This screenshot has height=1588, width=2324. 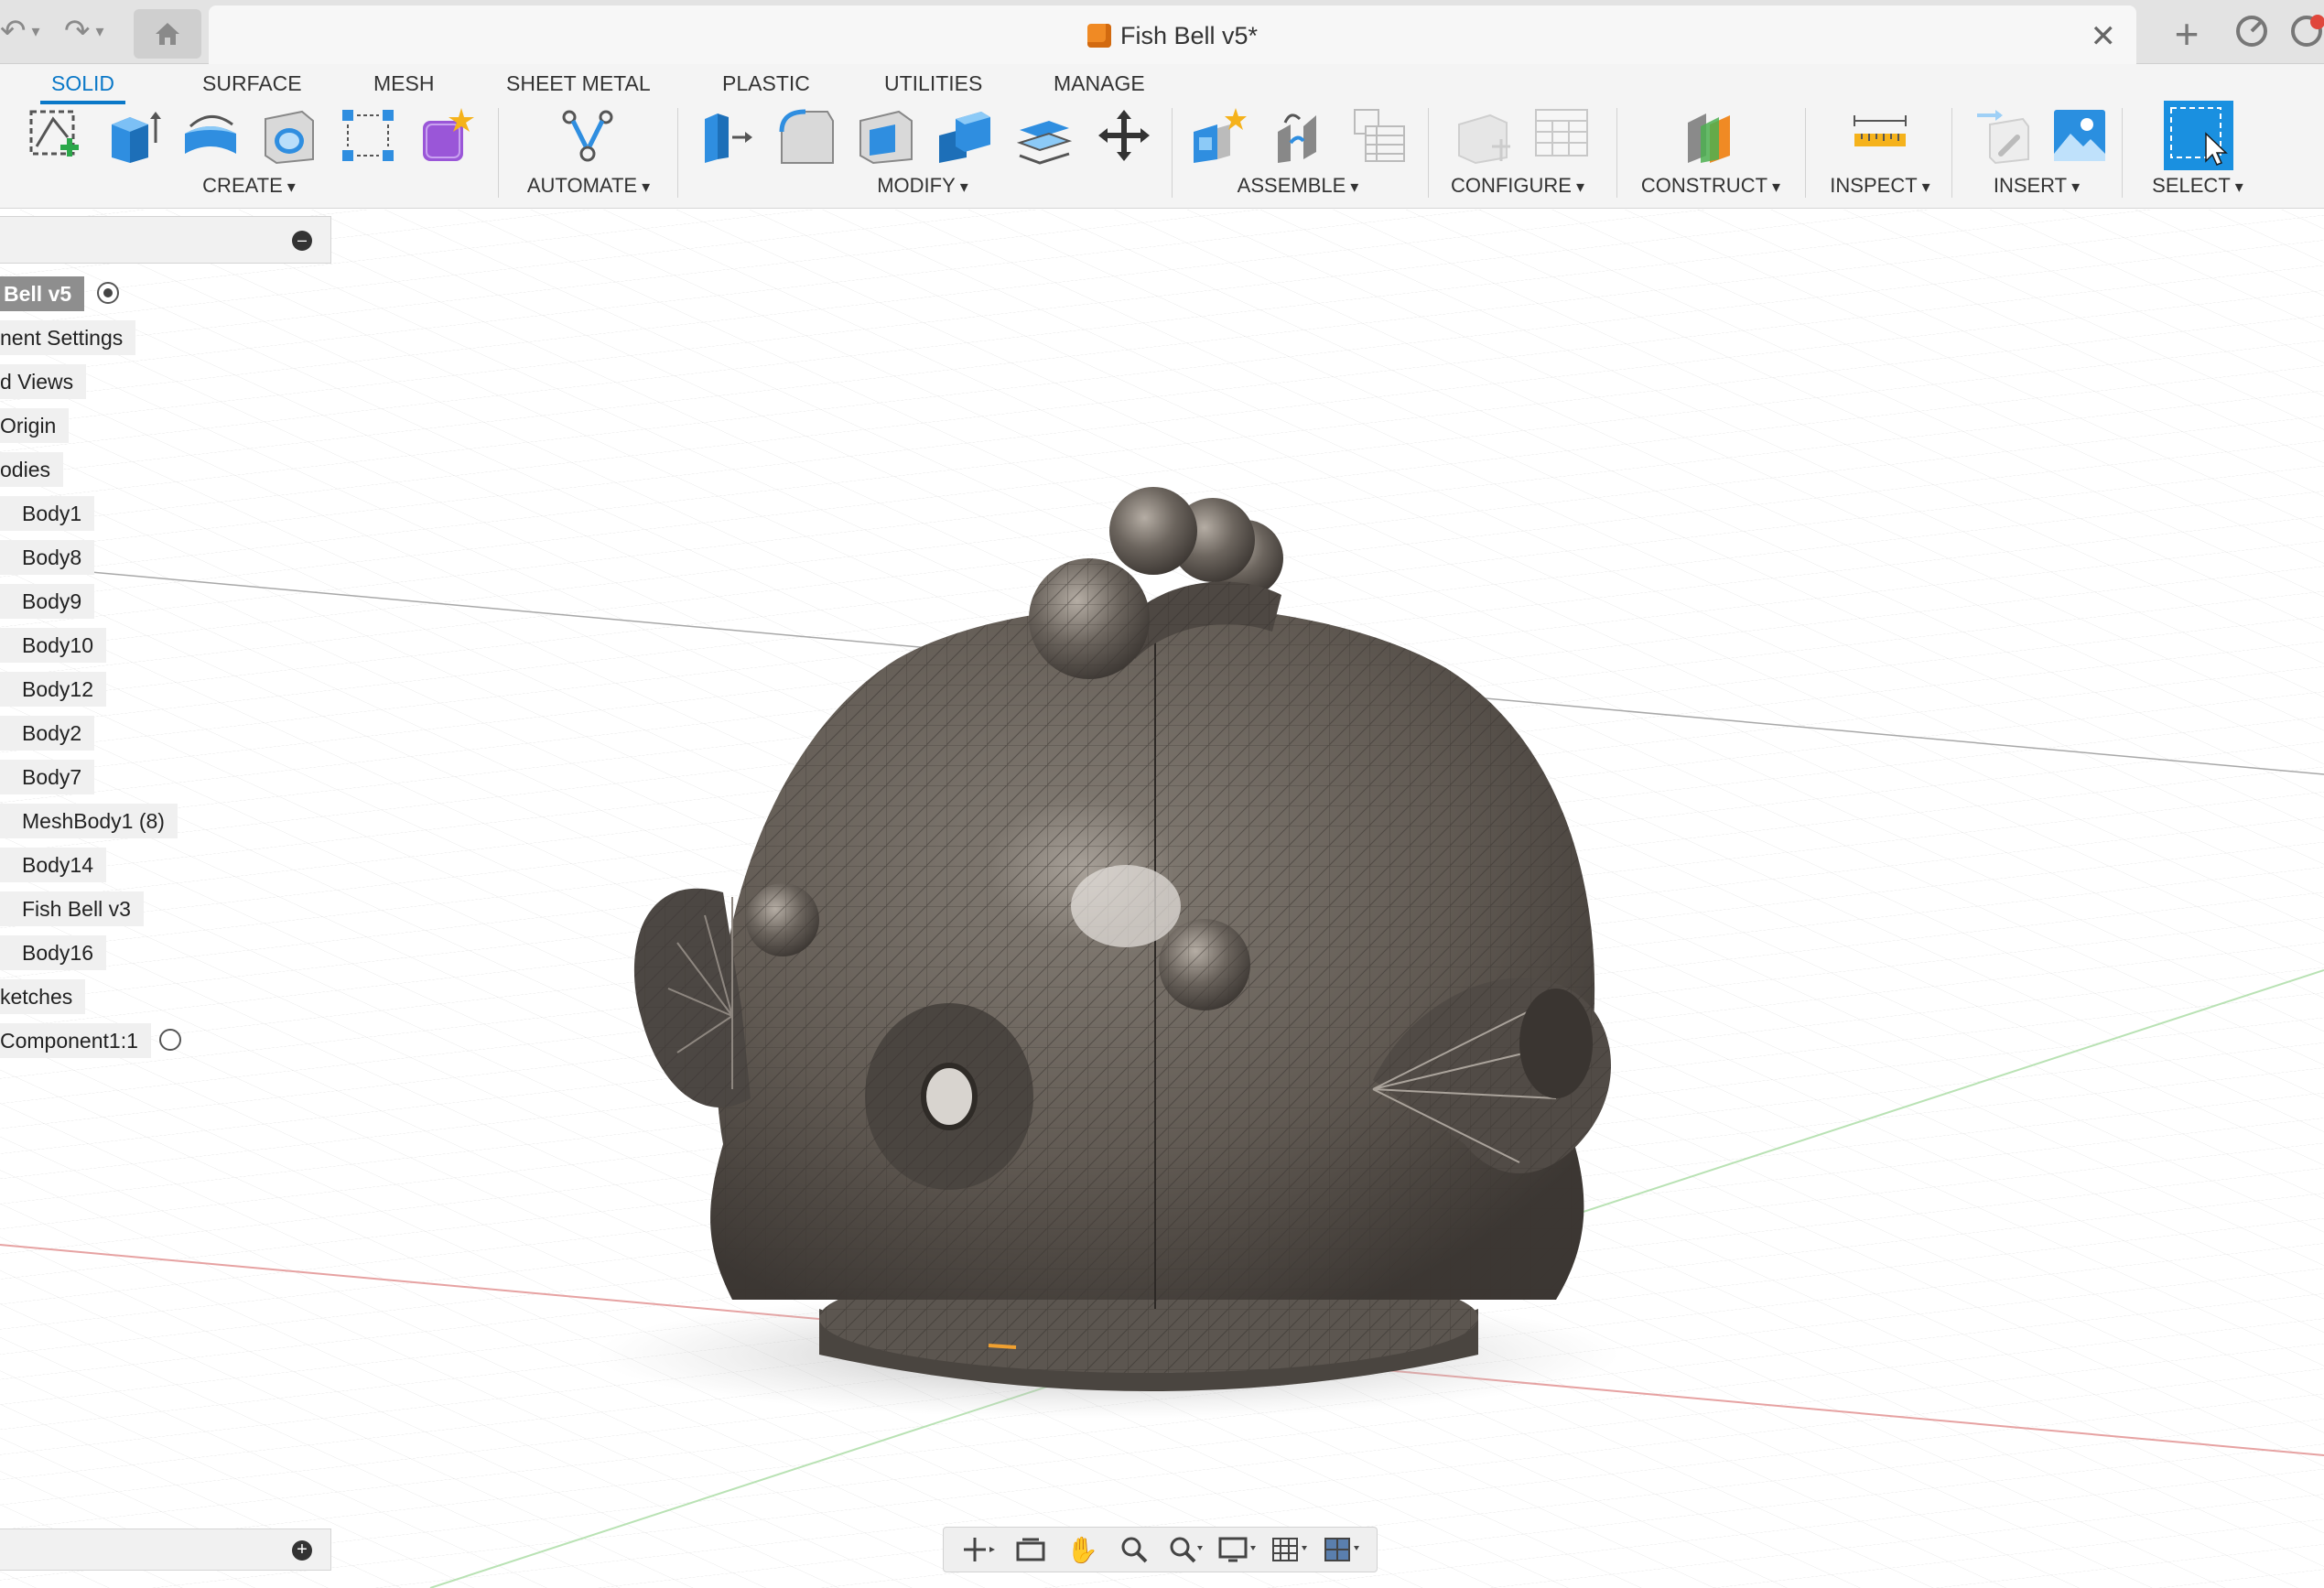 What do you see at coordinates (1099, 83) in the screenshot?
I see `tab-manage: MANAGE` at bounding box center [1099, 83].